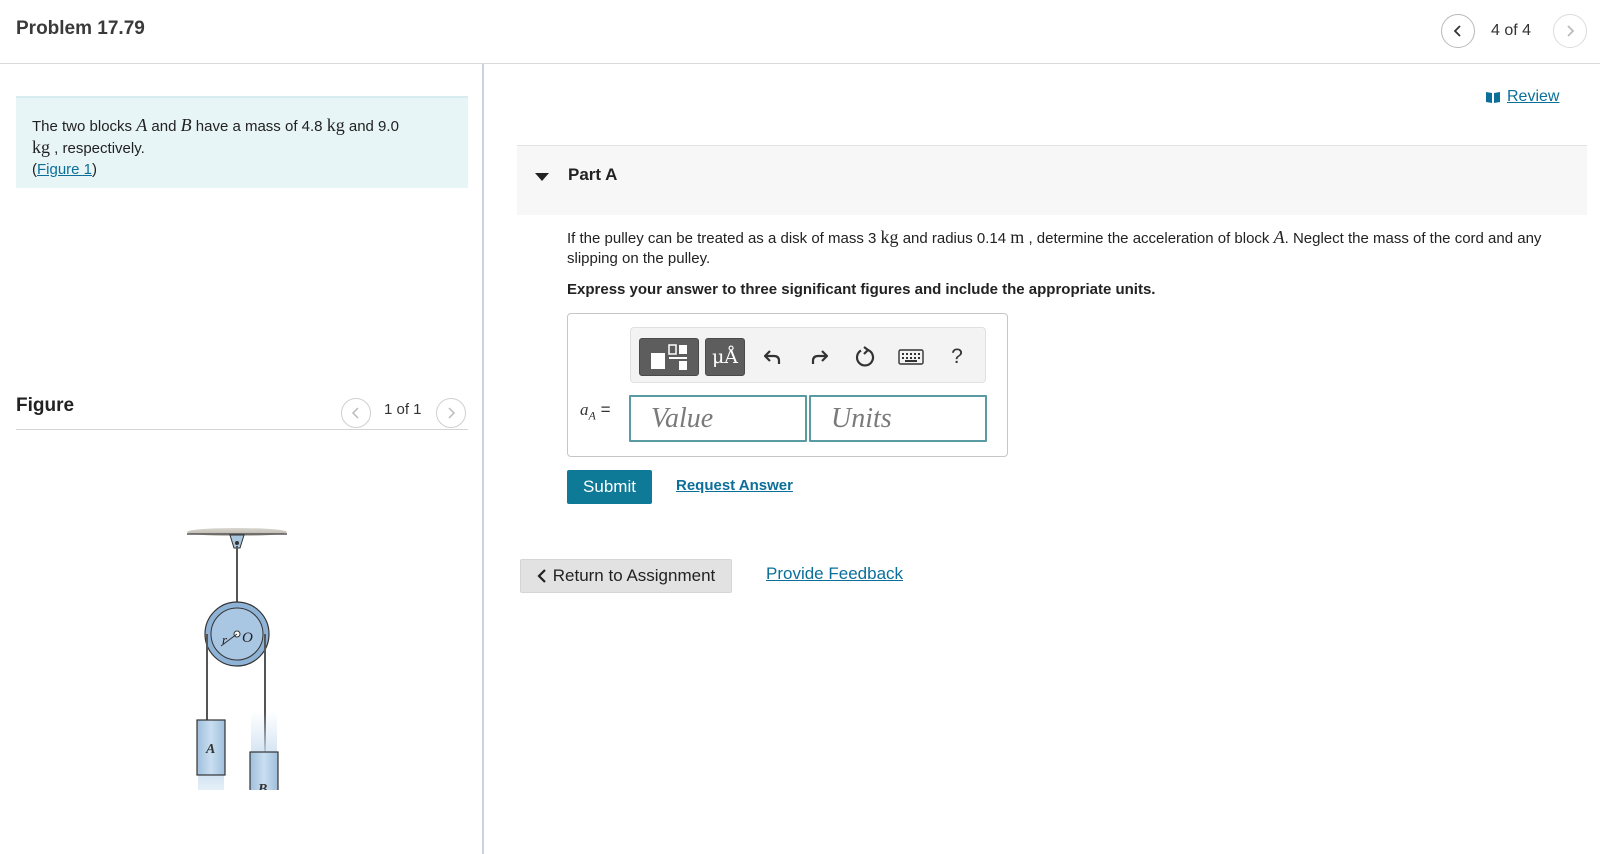  Describe the element at coordinates (605, 409) in the screenshot. I see `equals-sign: =` at that location.